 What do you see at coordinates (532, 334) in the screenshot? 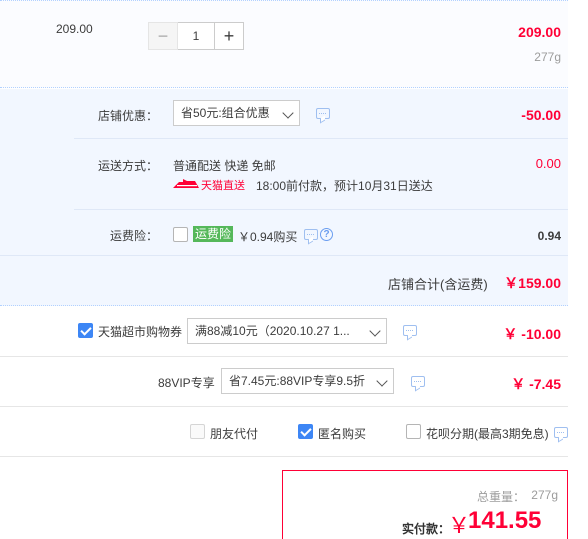
I see `coupon-amount: ￥ -10.00` at bounding box center [532, 334].